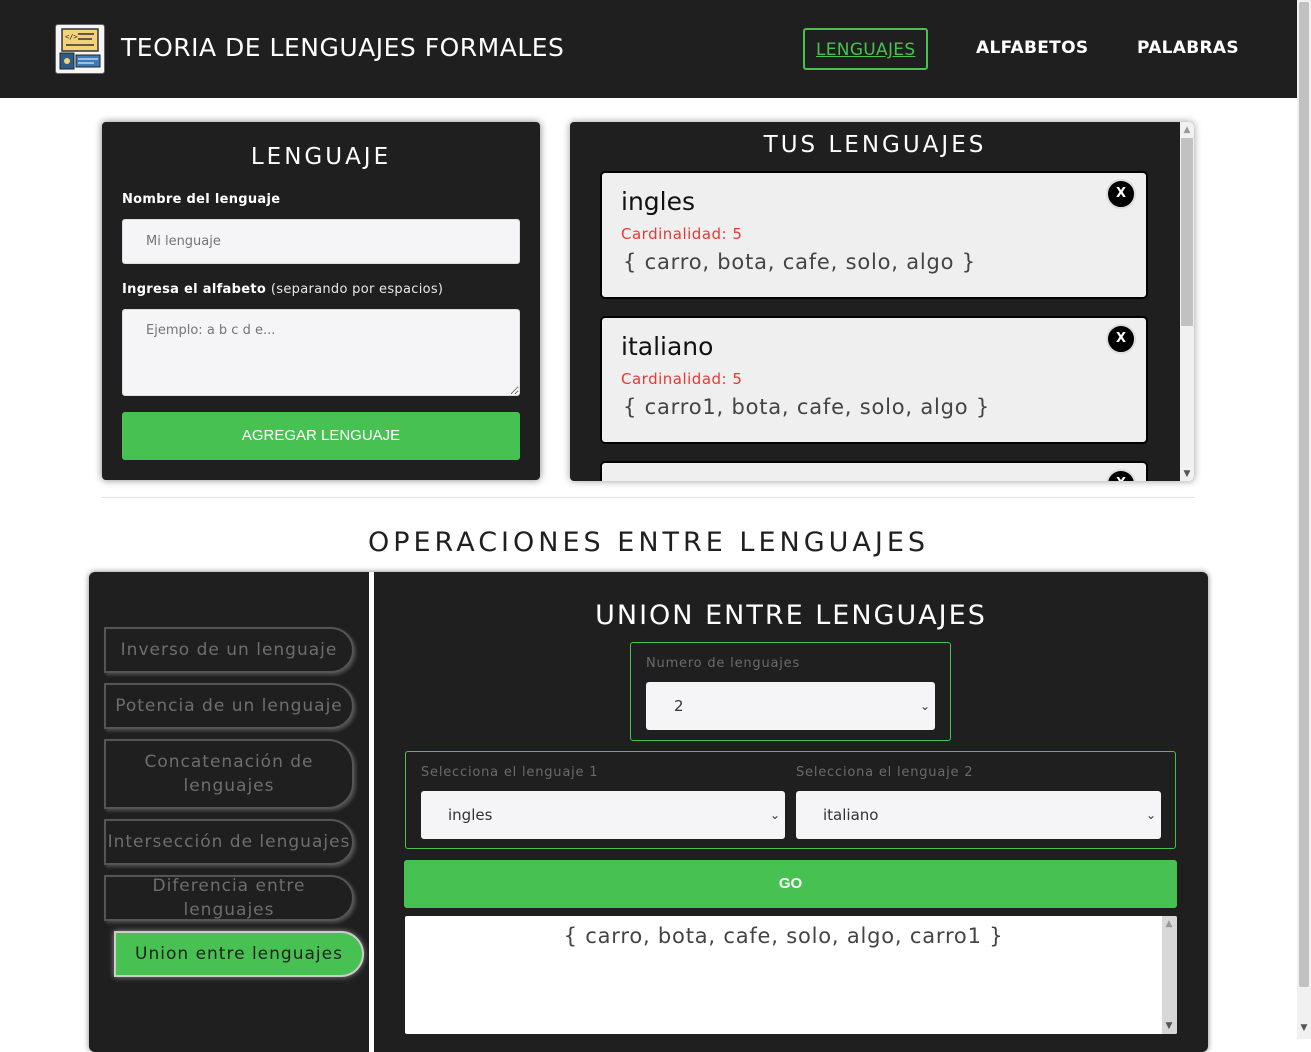  Describe the element at coordinates (229, 650) in the screenshot. I see `op-inverso-button: Inverso de un lenguaje` at that location.